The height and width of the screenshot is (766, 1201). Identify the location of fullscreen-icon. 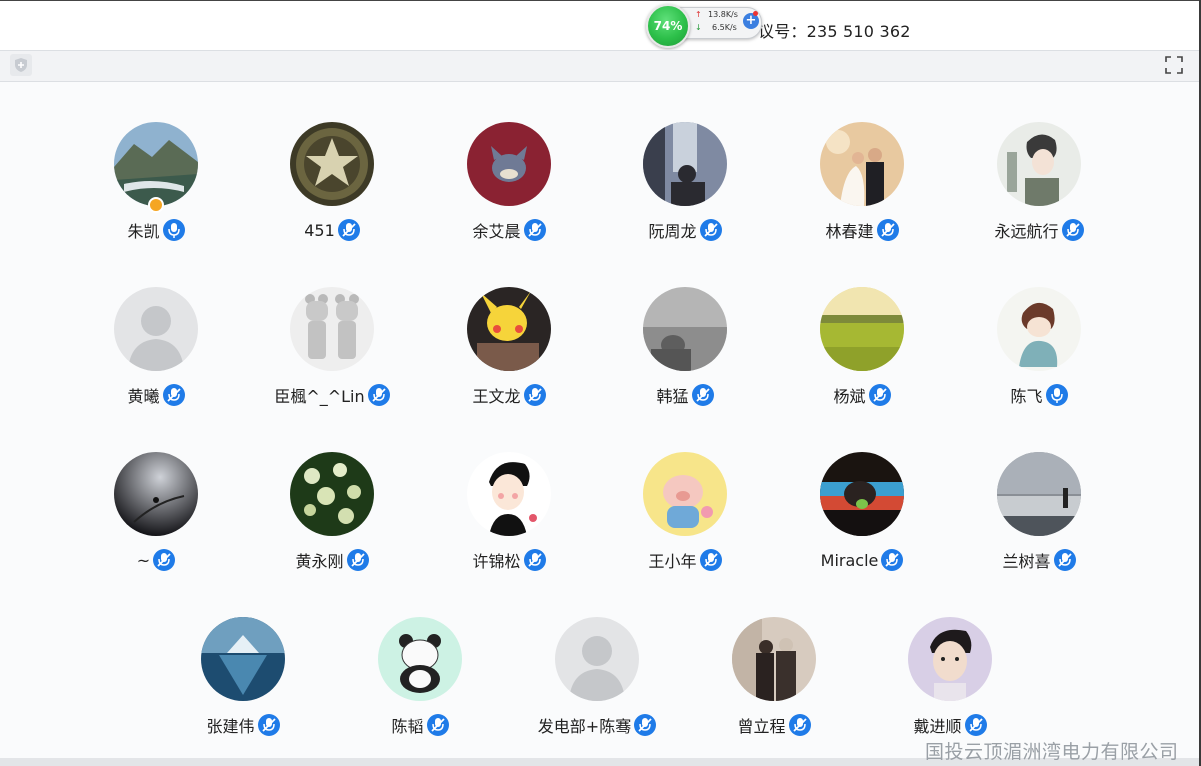
(1174, 65).